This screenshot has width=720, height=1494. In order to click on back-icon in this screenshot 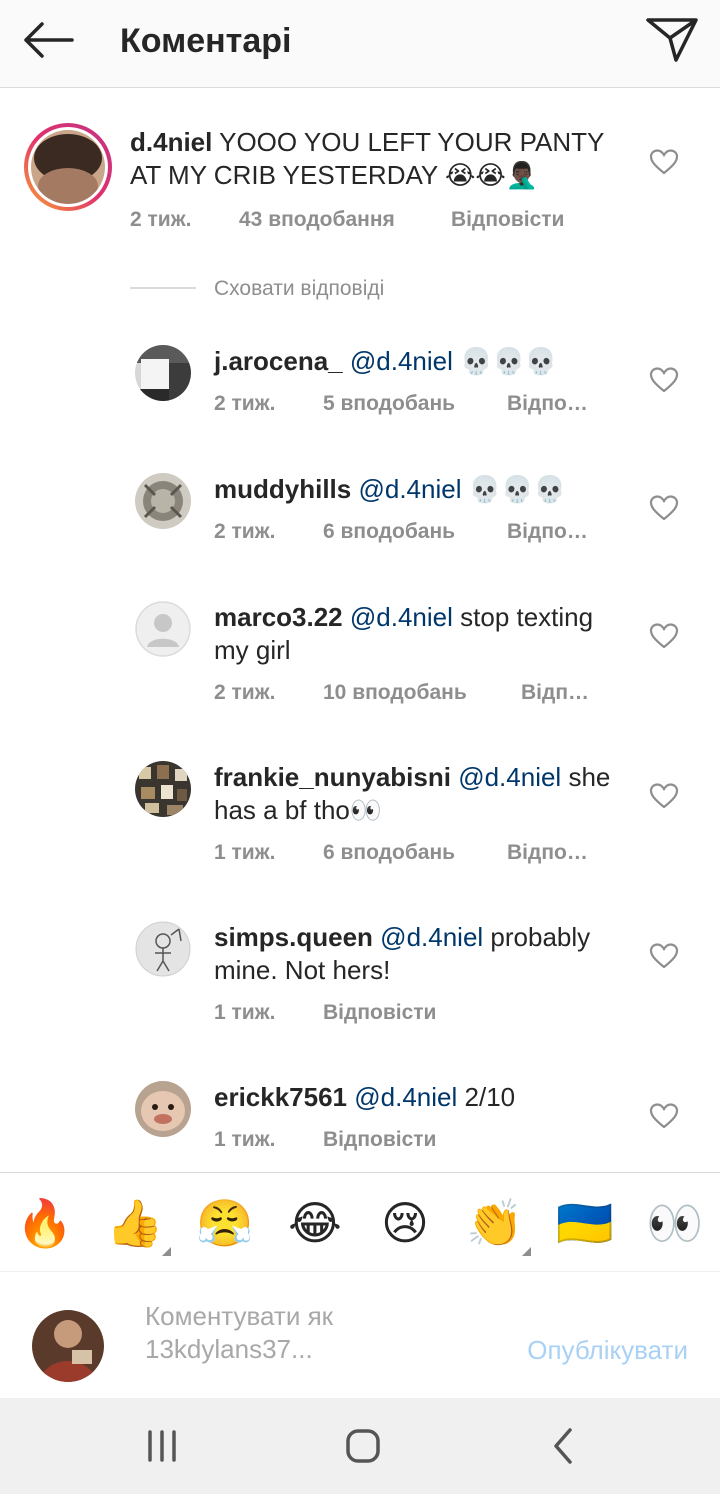, I will do `click(564, 1446)`.